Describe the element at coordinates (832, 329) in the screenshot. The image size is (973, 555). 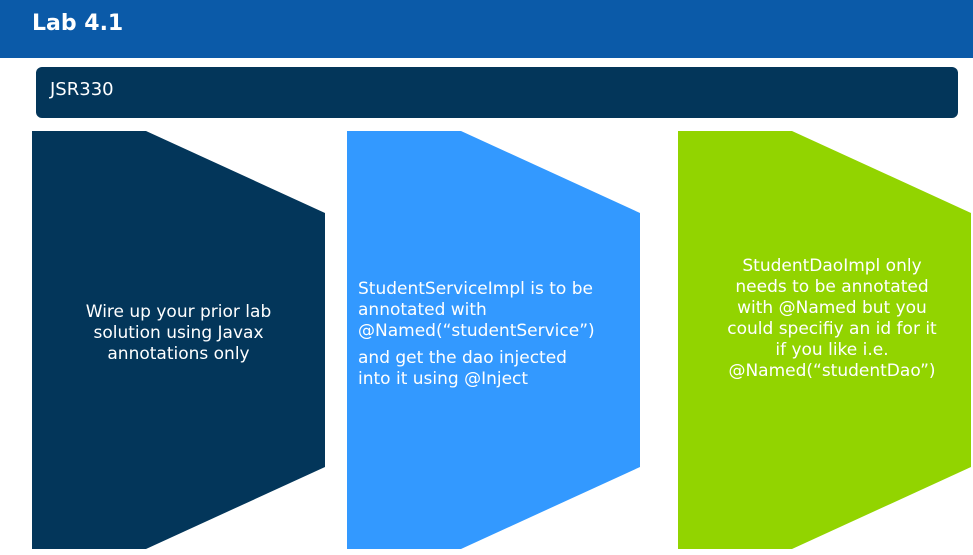
I see `step-3-line: could specifiy an id for it` at that location.